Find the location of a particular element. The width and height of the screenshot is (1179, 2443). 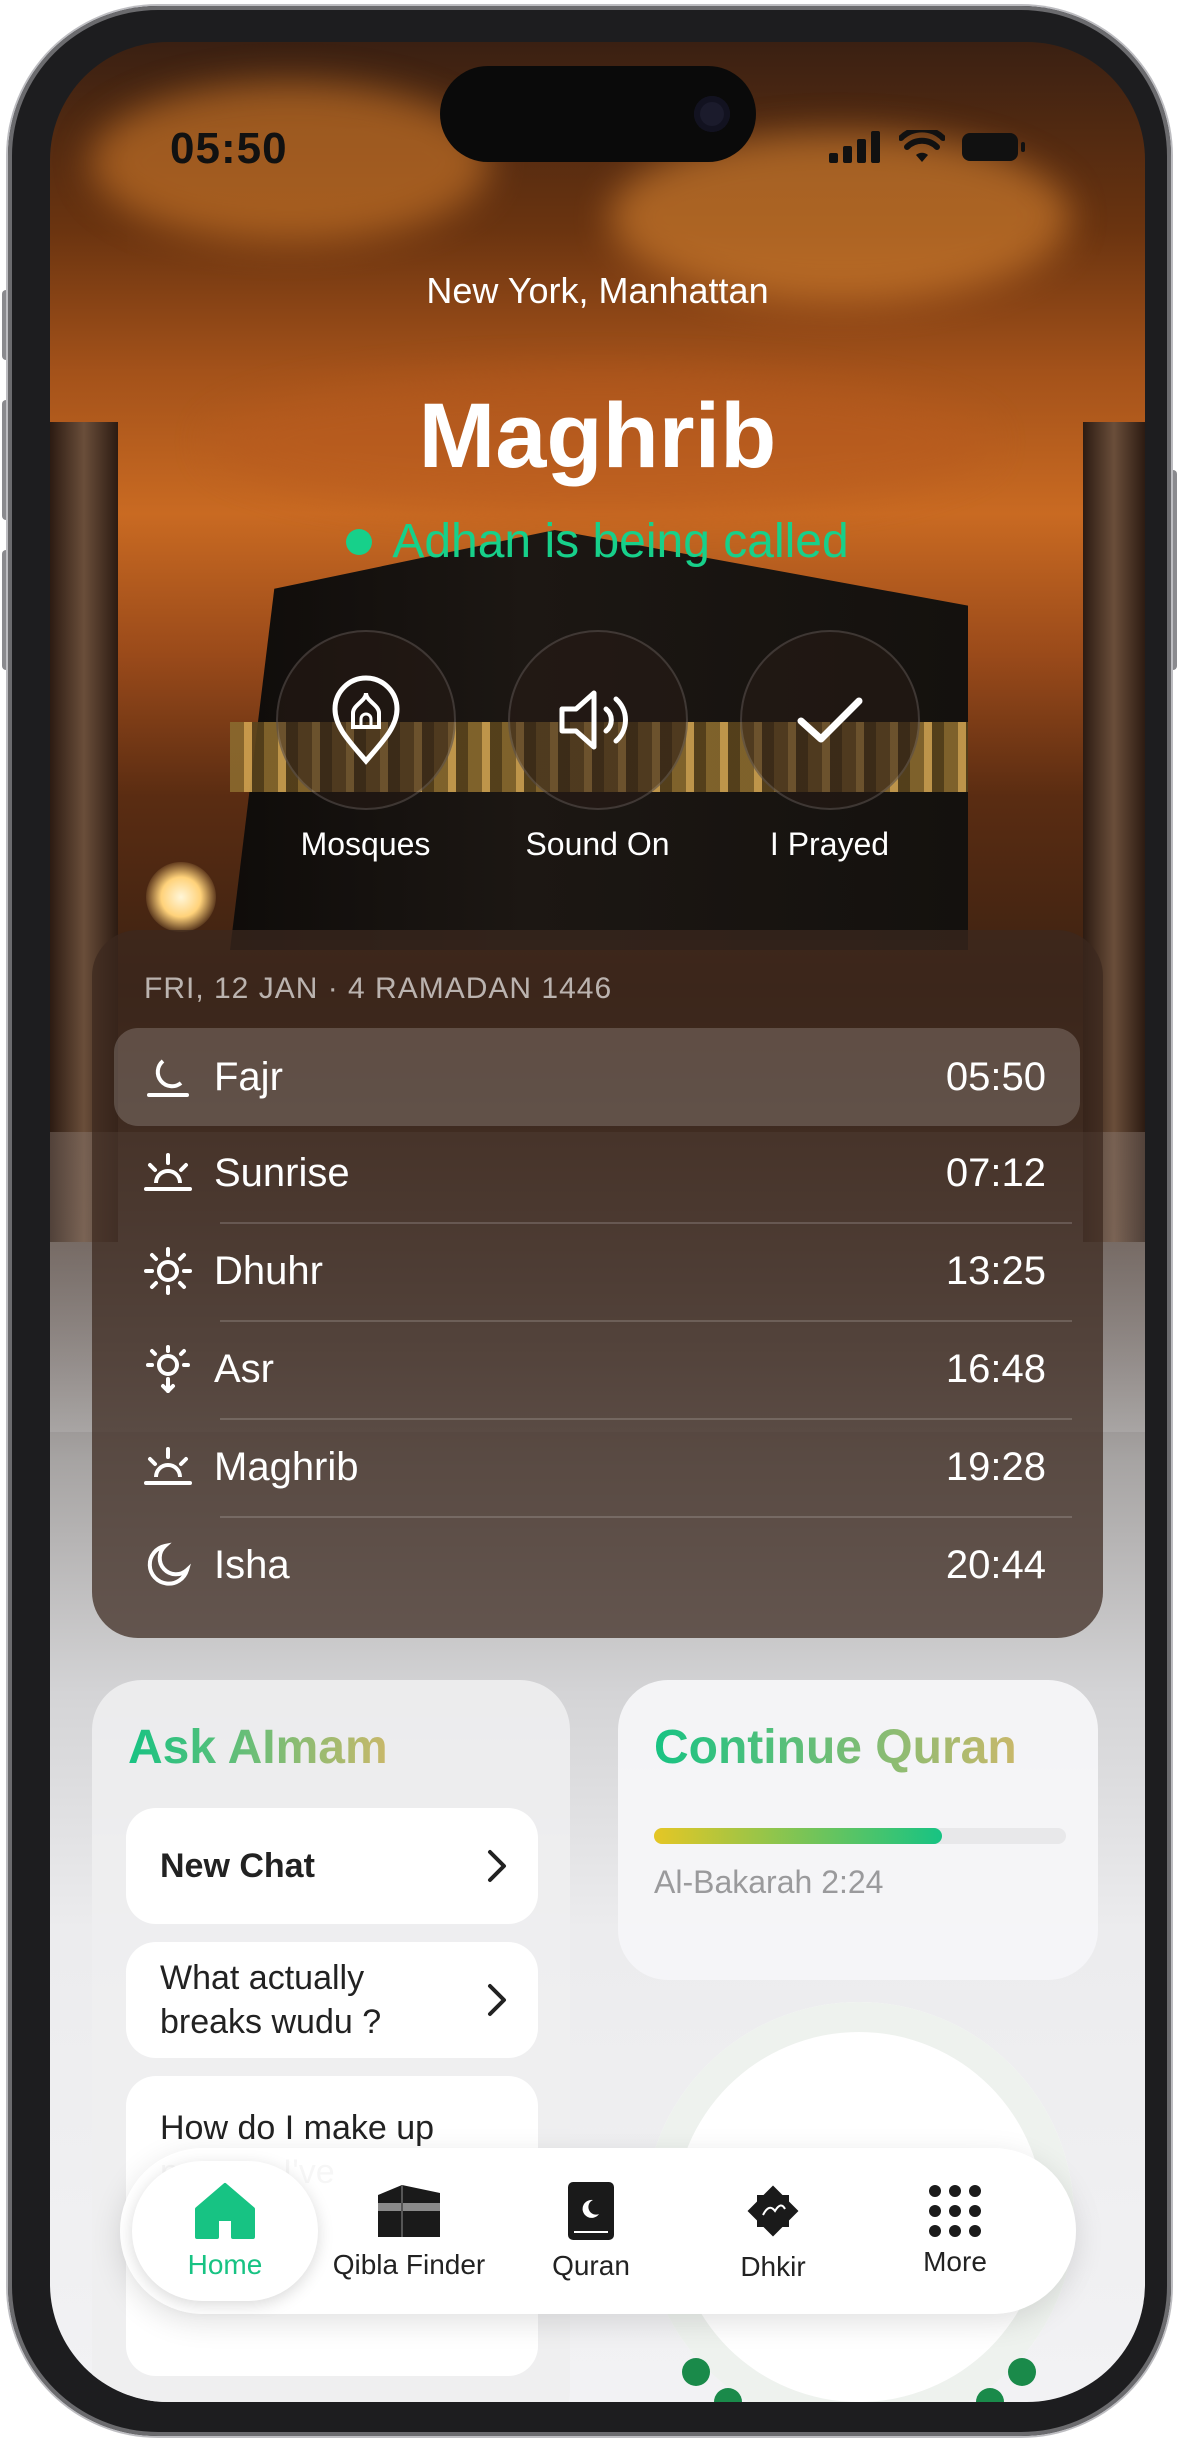

nav-dhkir: Dhkir is located at coordinates (773, 2231).